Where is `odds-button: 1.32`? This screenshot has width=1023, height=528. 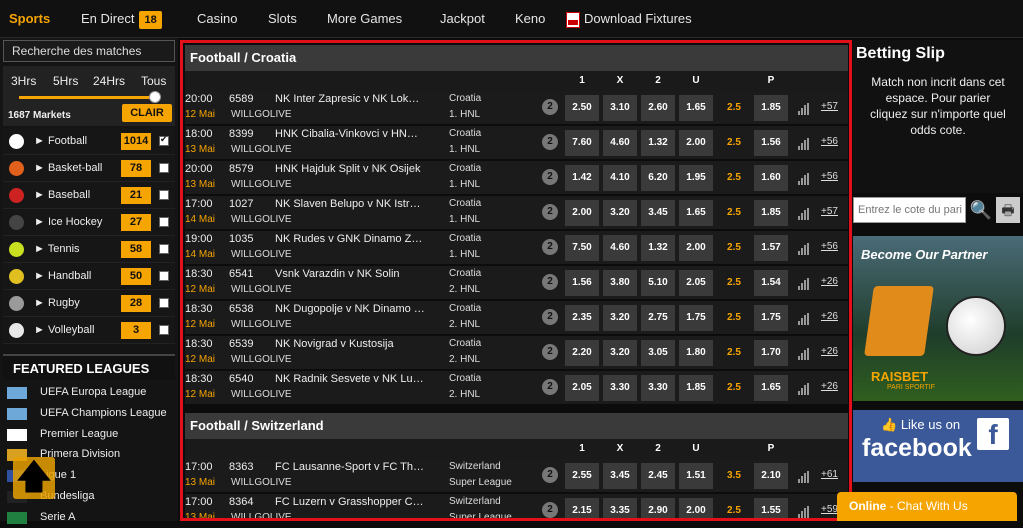 odds-button: 1.32 is located at coordinates (658, 143).